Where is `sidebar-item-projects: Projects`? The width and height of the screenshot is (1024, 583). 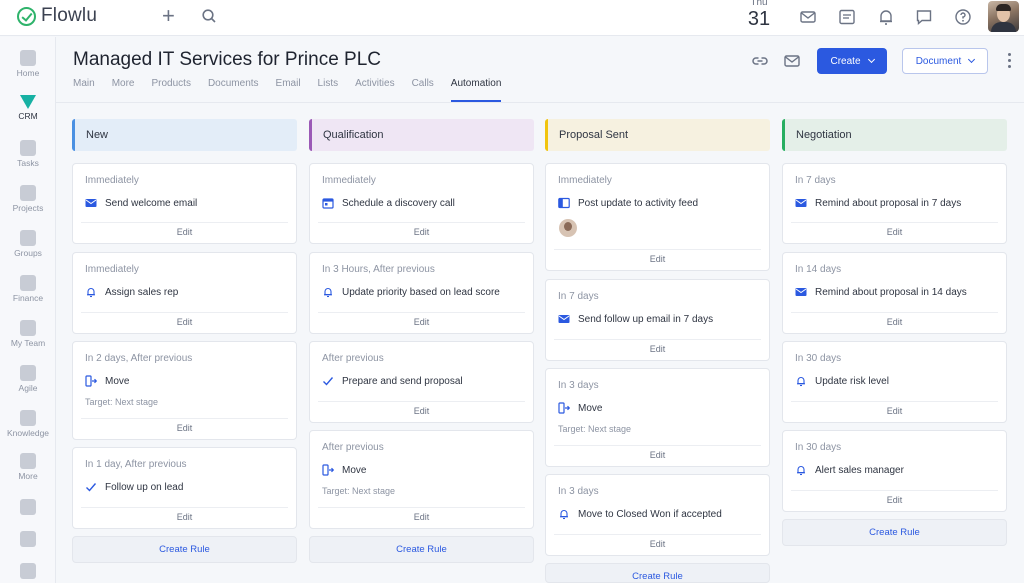
sidebar-item-projects: Projects is located at coordinates (28, 199).